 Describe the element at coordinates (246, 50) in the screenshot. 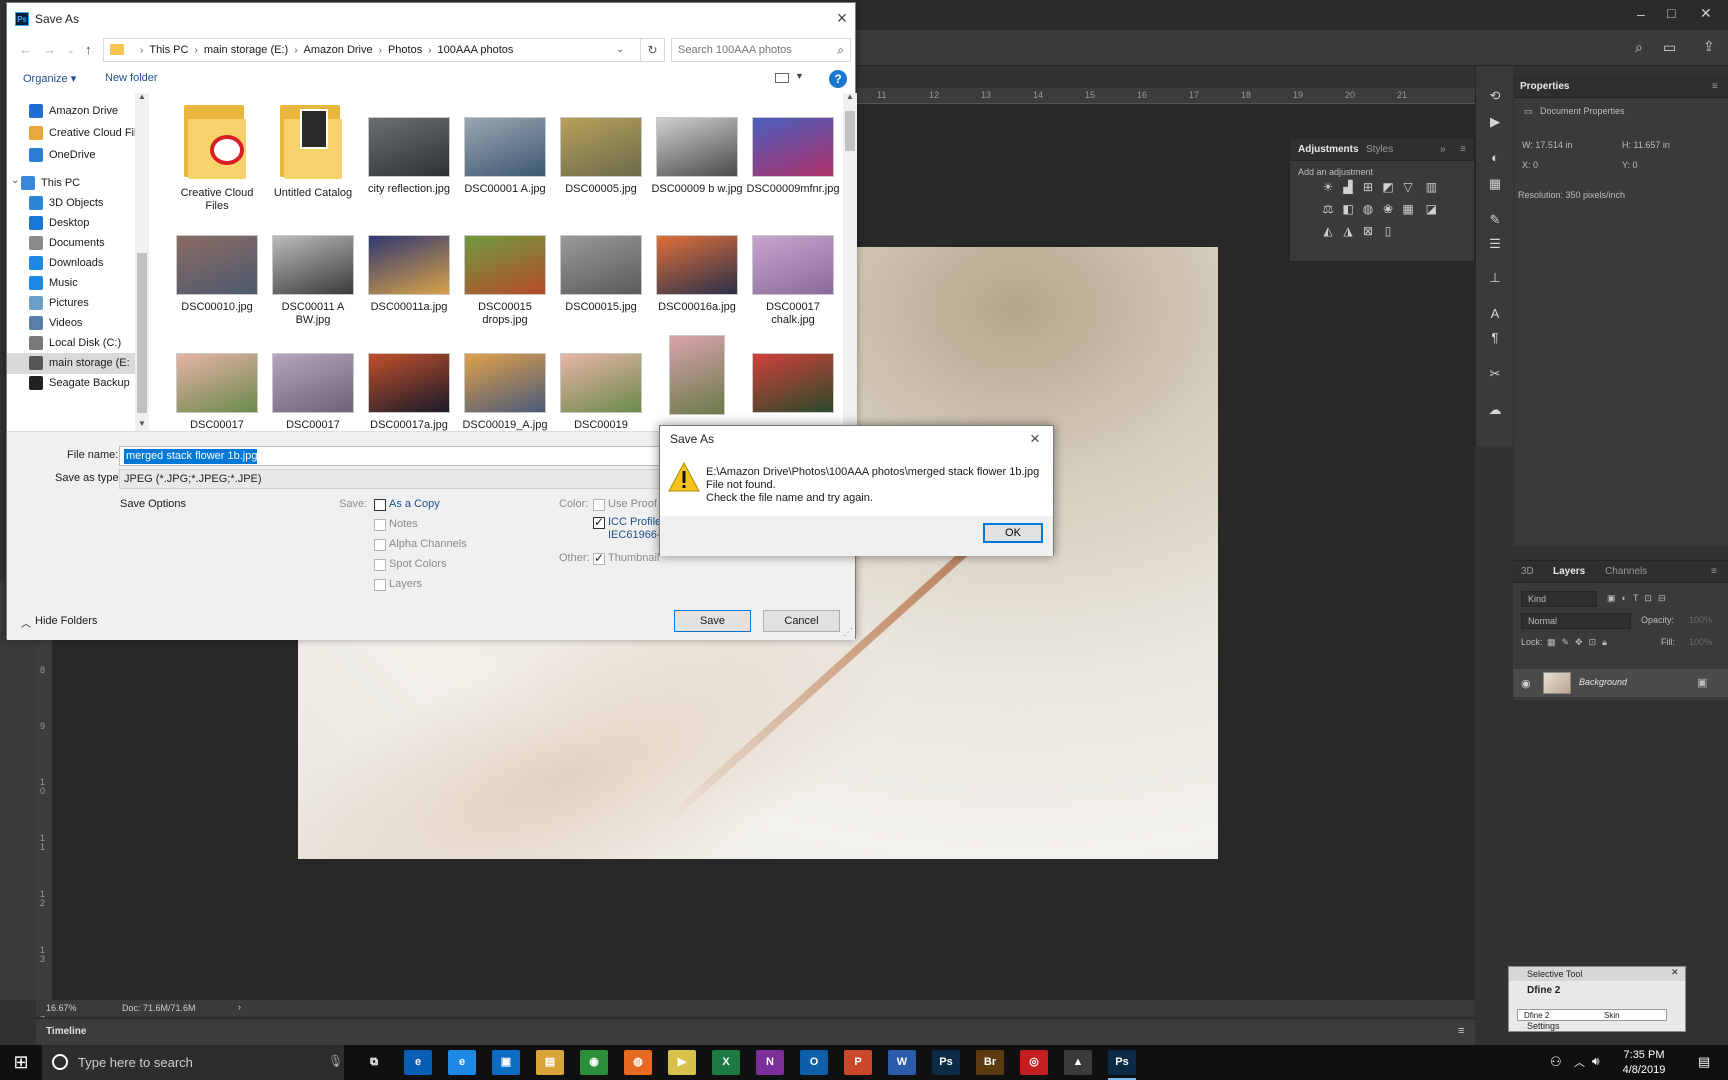

I see `breadcrumb-item: main storage (E:)` at that location.